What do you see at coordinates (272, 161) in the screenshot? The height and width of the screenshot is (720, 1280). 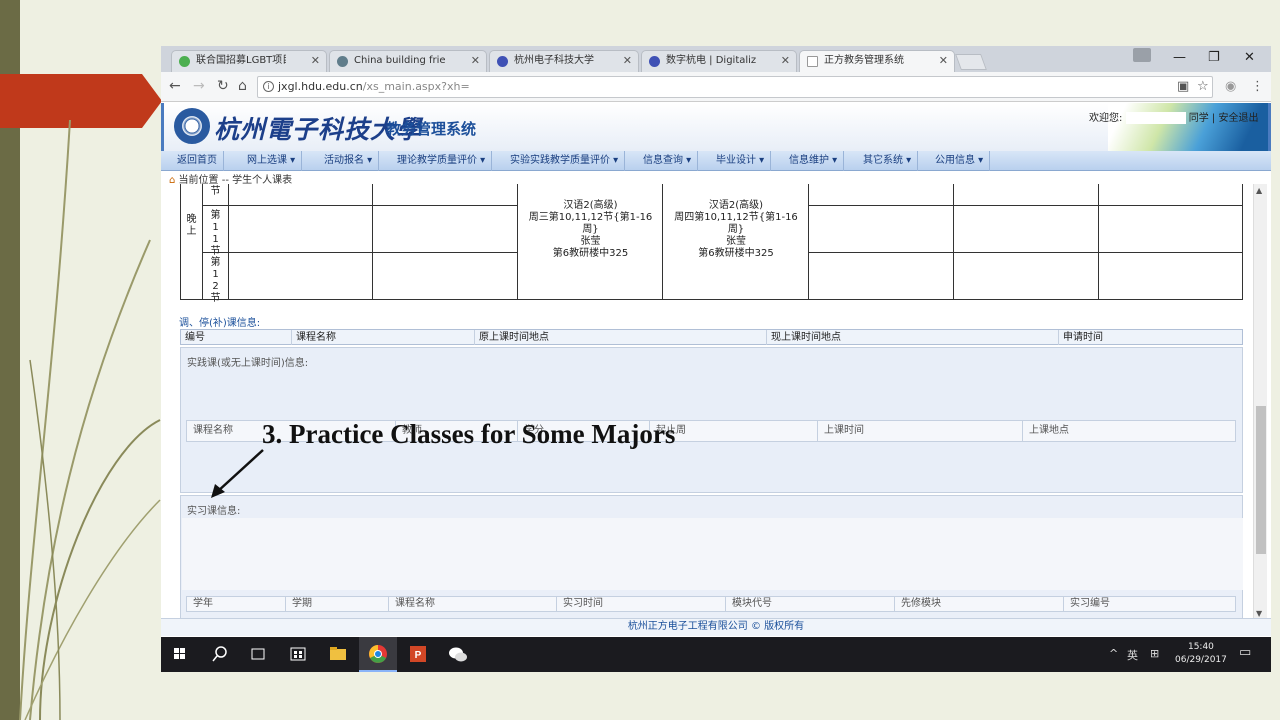 I see `menu-course-selection: 网上选课 ▾` at bounding box center [272, 161].